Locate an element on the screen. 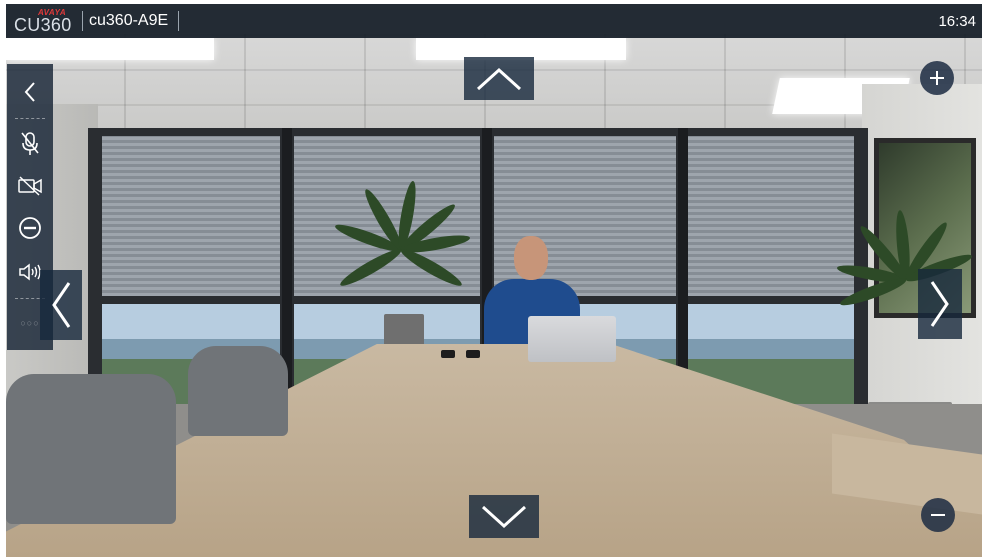 The height and width of the screenshot is (559, 985). microphone-mute-button is located at coordinates (30, 144).